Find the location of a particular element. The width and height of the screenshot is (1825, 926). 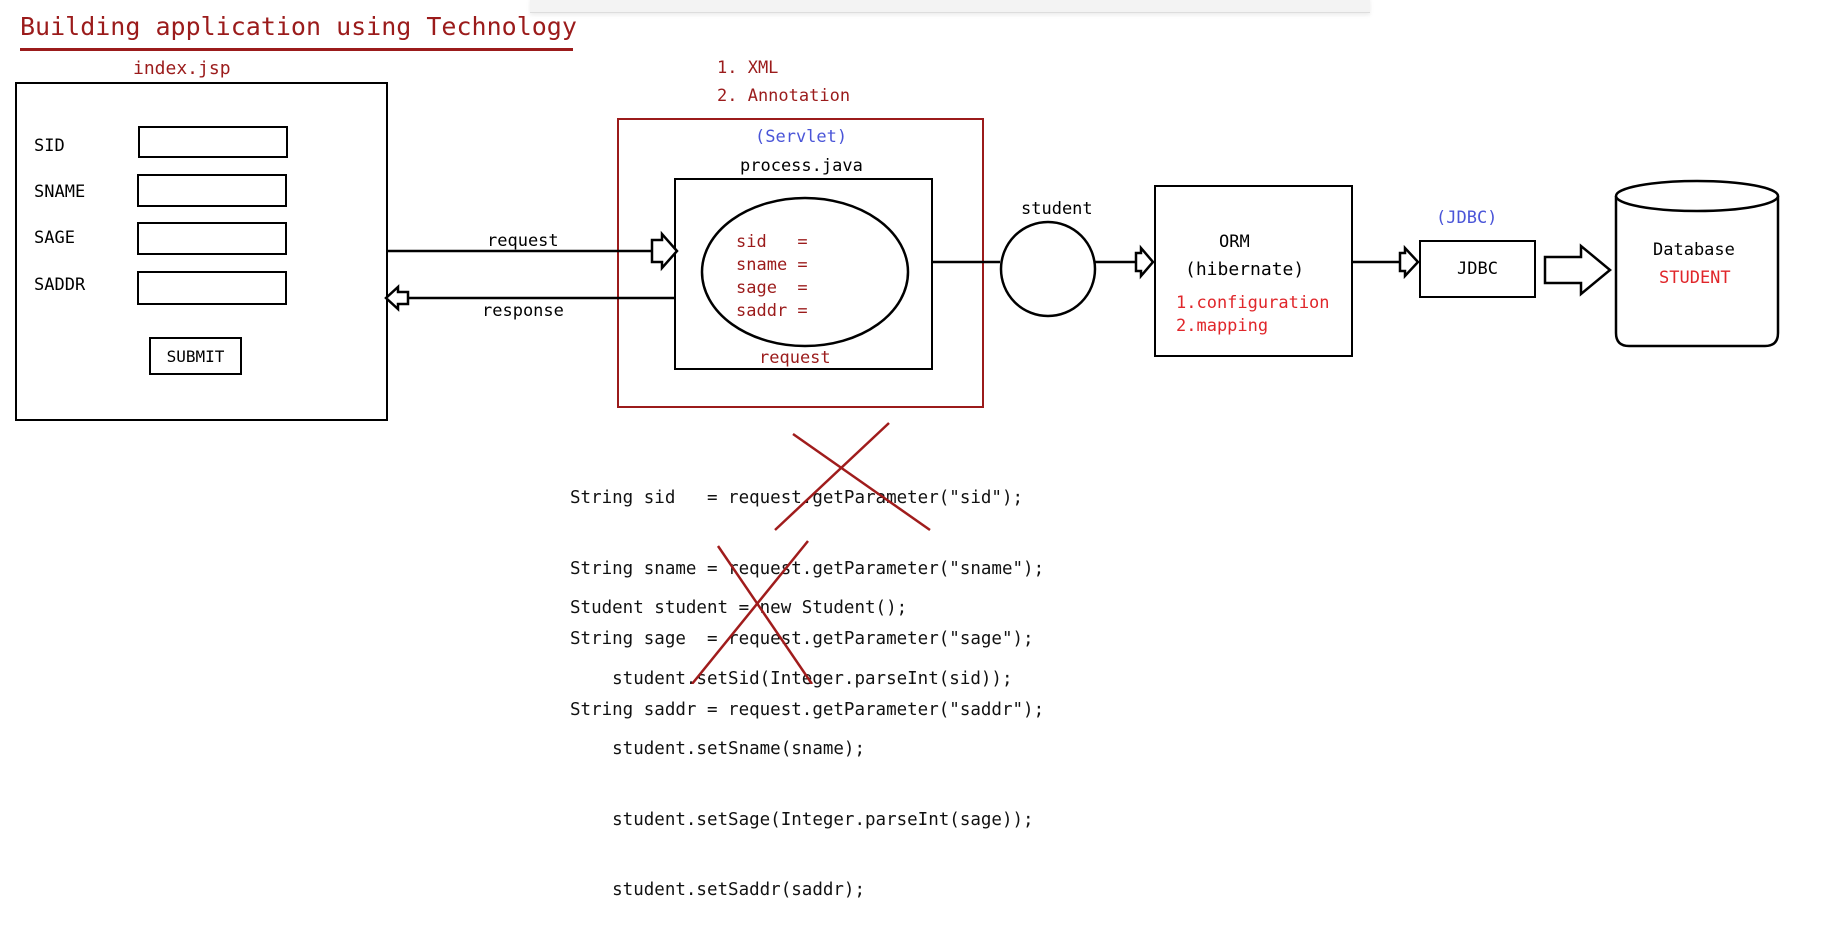

orm-to-jdbc-arrow is located at coordinates (1386, 262).